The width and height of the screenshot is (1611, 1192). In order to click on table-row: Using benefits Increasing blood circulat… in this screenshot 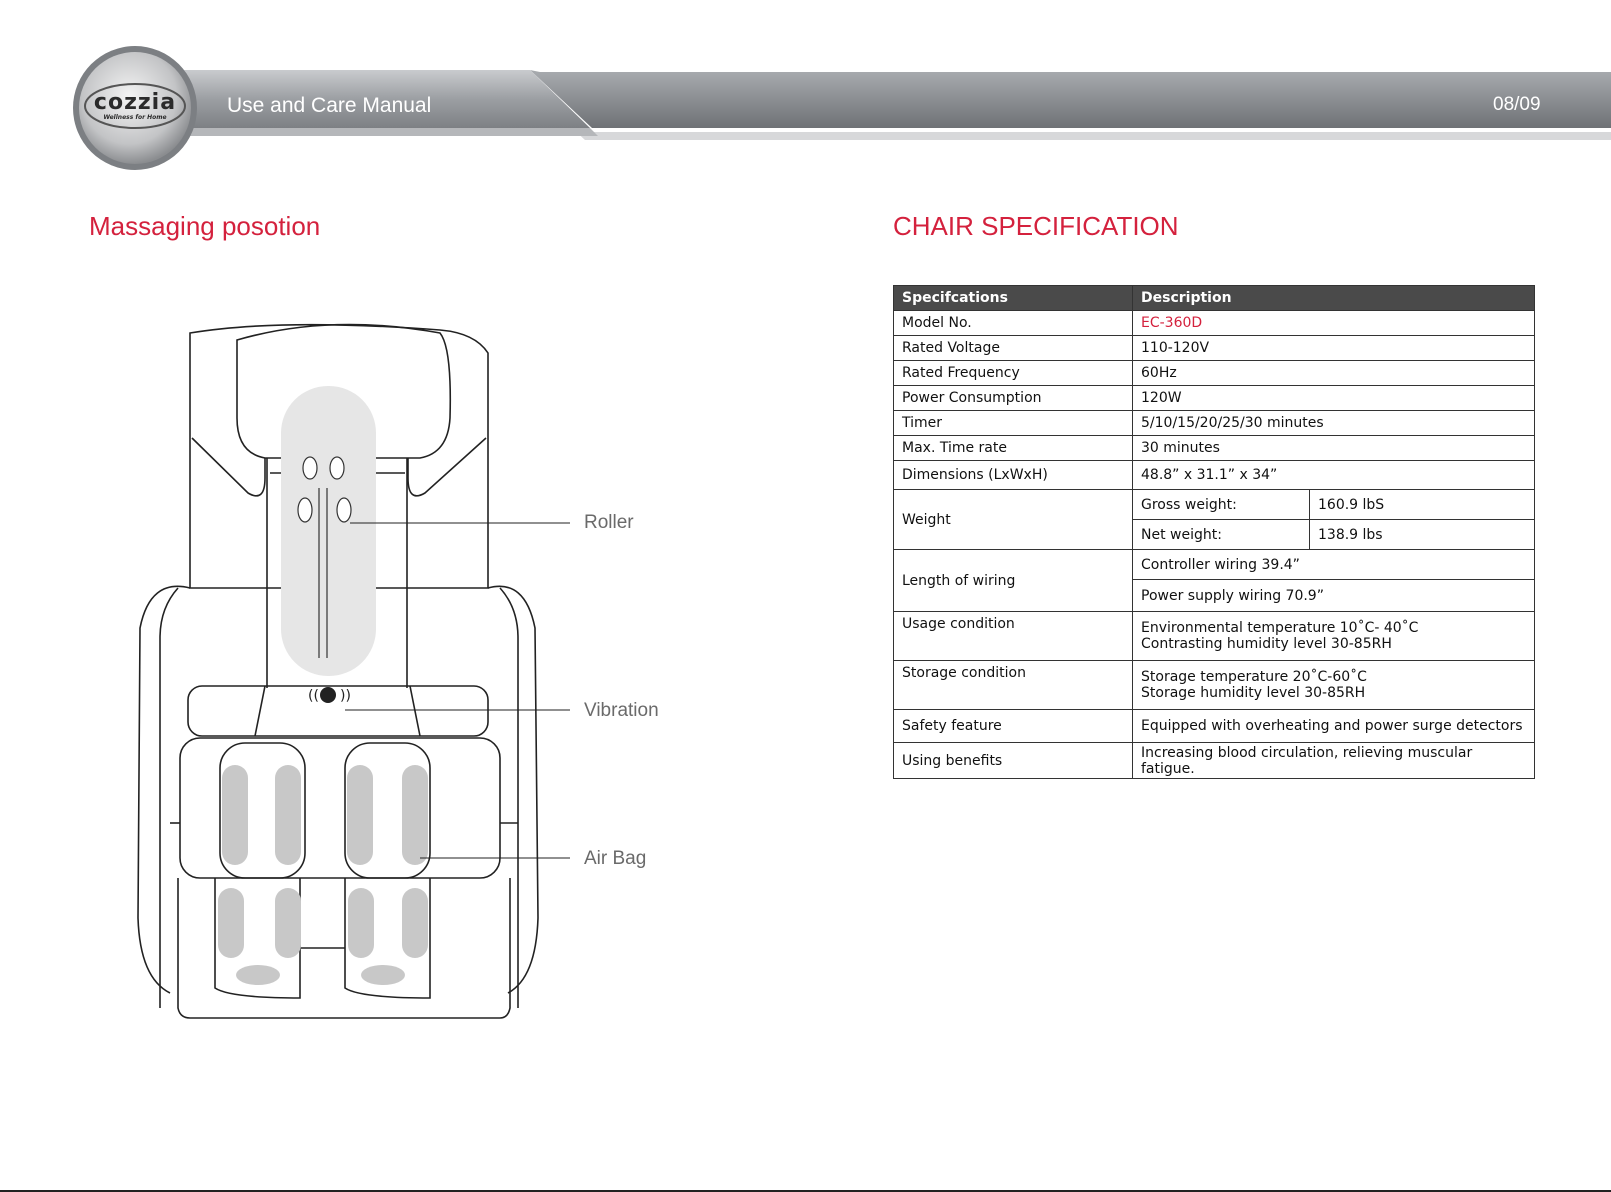, I will do `click(1214, 760)`.